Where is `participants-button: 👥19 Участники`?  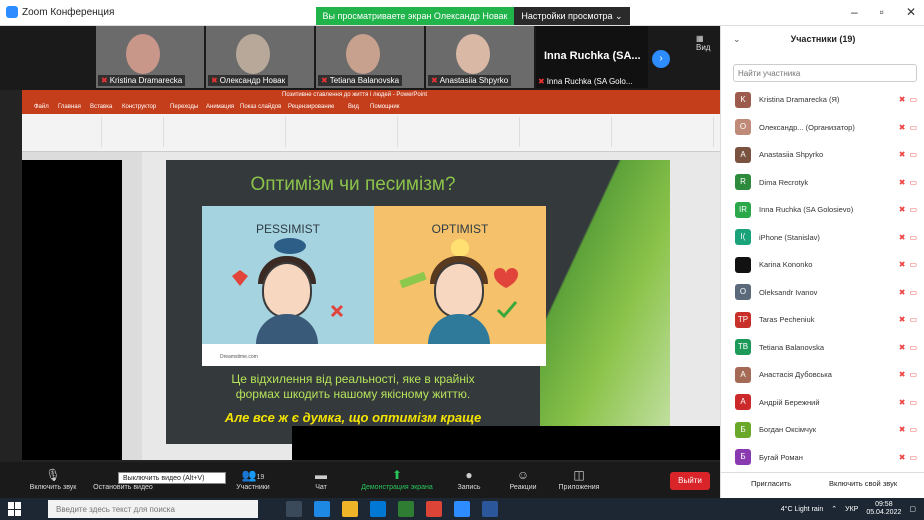 participants-button: 👥19 Участники is located at coordinates (253, 479).